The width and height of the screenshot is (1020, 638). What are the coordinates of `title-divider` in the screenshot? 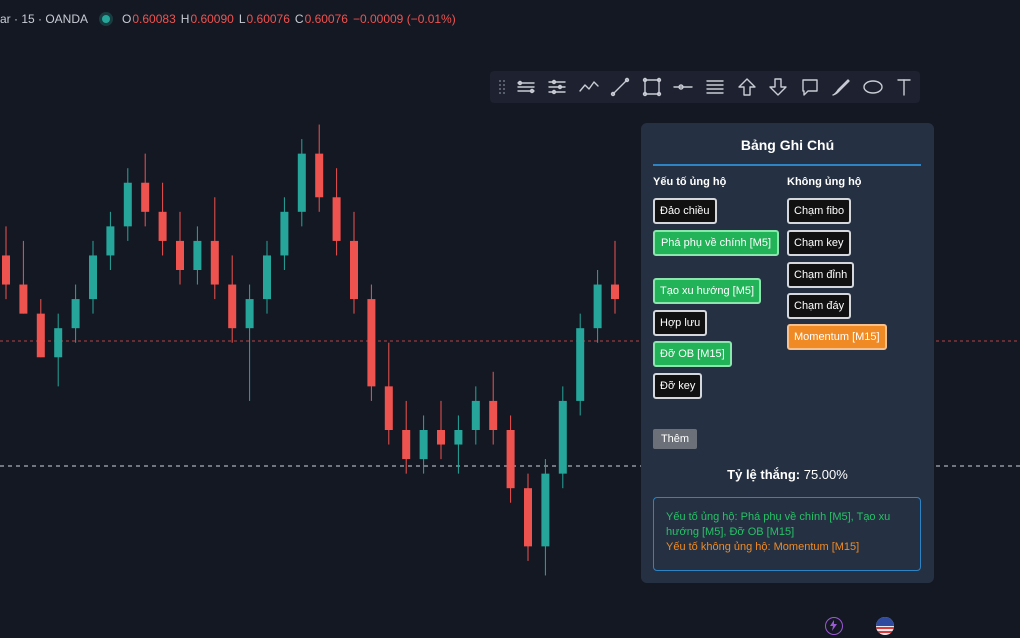 It's located at (787, 165).